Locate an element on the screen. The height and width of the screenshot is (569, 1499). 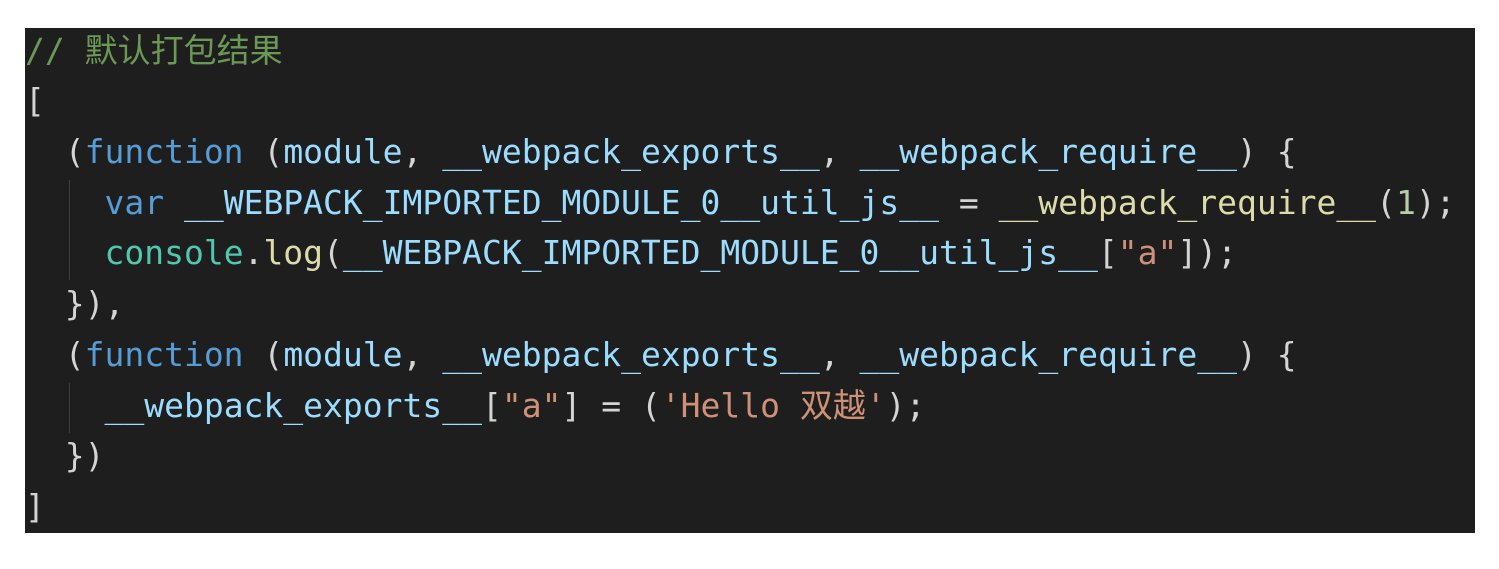
code-punctuation: ]); is located at coordinates (1207, 252).